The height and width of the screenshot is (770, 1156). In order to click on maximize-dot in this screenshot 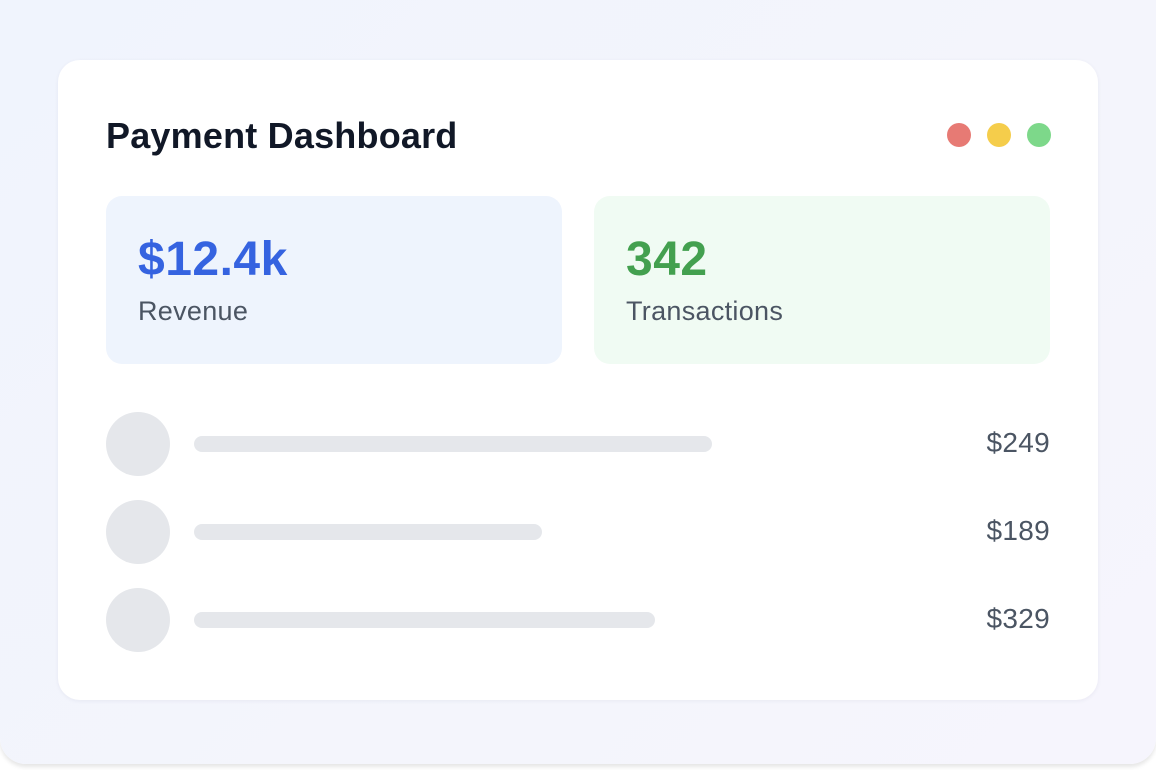, I will do `click(1039, 135)`.